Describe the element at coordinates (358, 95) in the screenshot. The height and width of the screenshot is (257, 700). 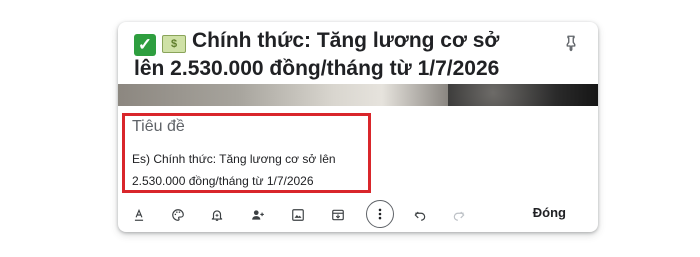
I see `note-image` at that location.